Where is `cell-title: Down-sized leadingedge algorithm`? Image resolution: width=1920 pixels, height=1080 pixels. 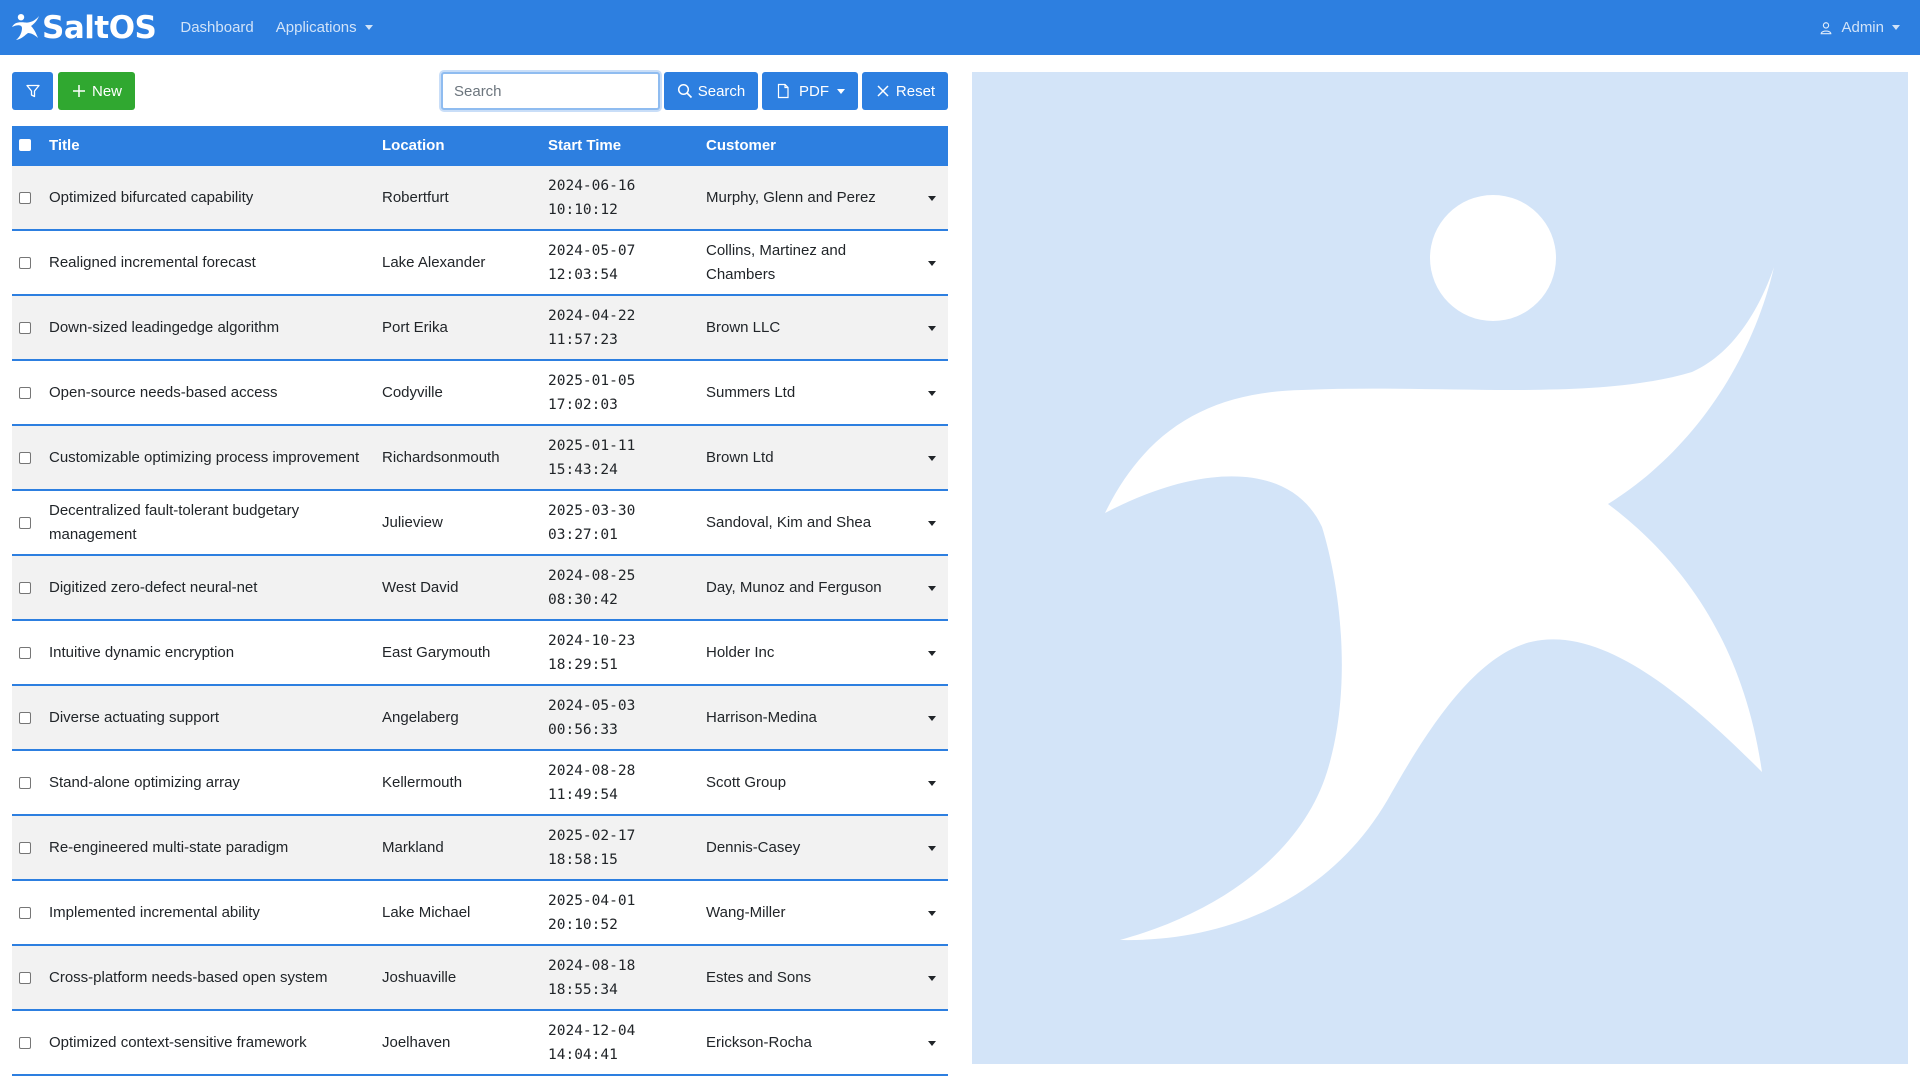
cell-title: Down-sized leadingedge algorithm is located at coordinates (164, 327).